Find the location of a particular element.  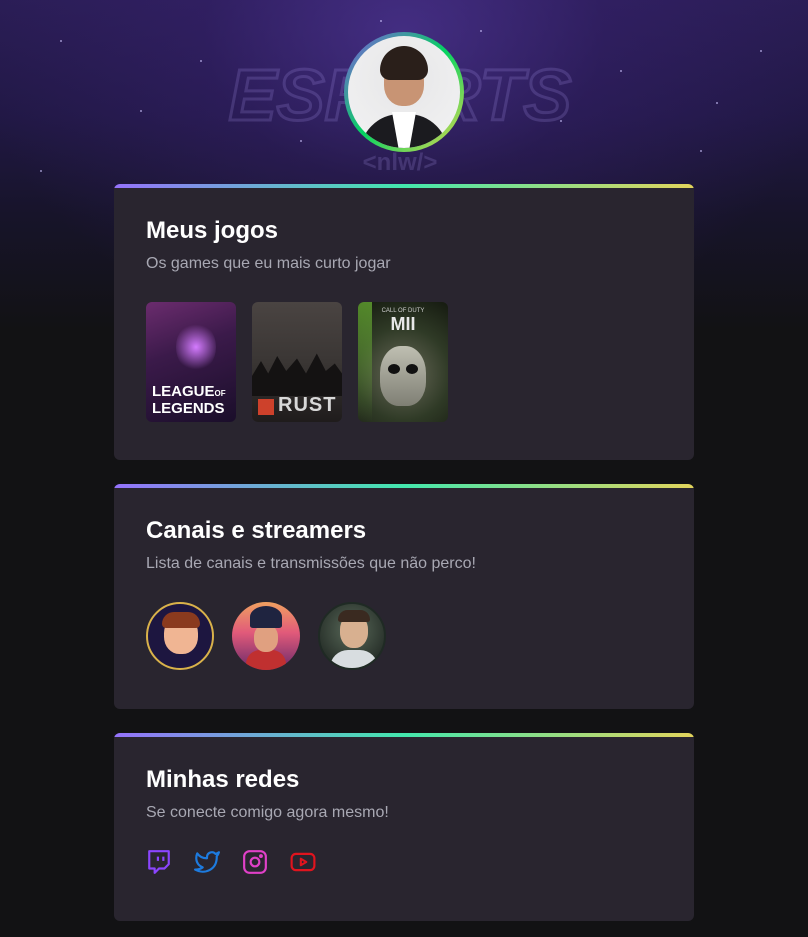

game-rust-label: RUST is located at coordinates (307, 405).